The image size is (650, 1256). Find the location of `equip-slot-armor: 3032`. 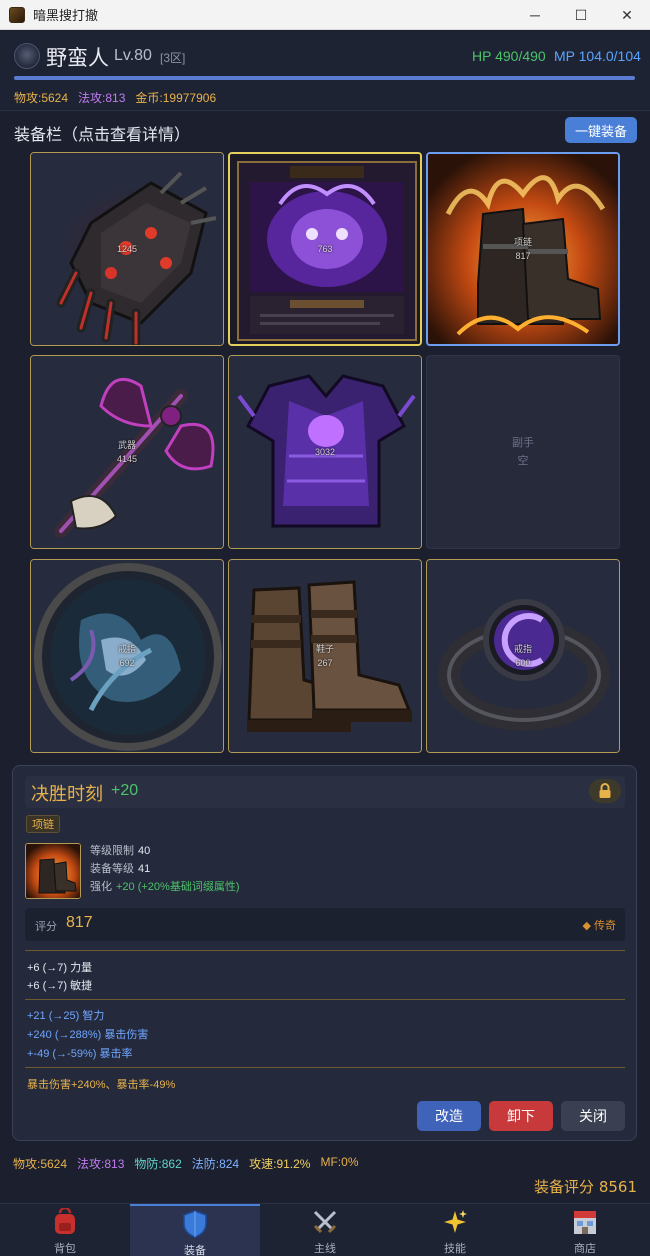

equip-slot-armor: 3032 is located at coordinates (325, 452).